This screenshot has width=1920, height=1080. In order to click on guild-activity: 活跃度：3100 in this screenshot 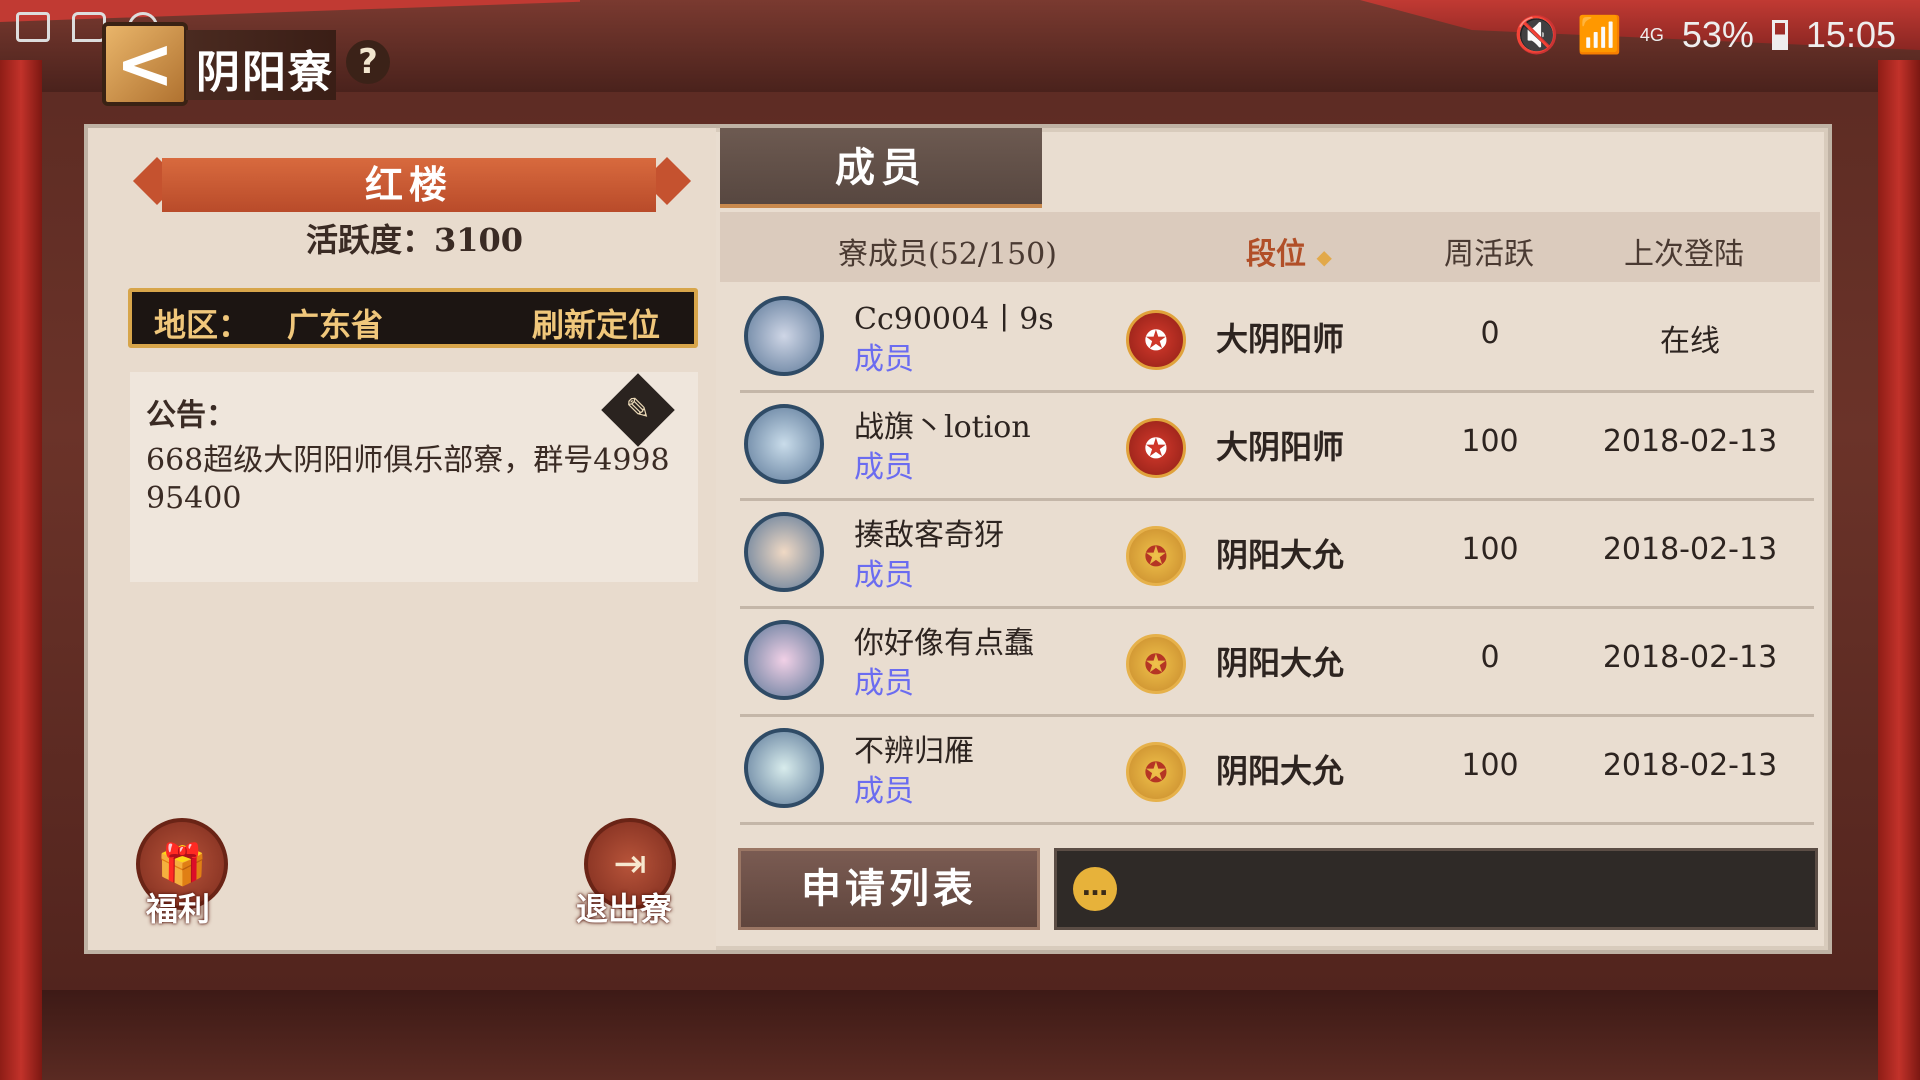, I will do `click(415, 240)`.